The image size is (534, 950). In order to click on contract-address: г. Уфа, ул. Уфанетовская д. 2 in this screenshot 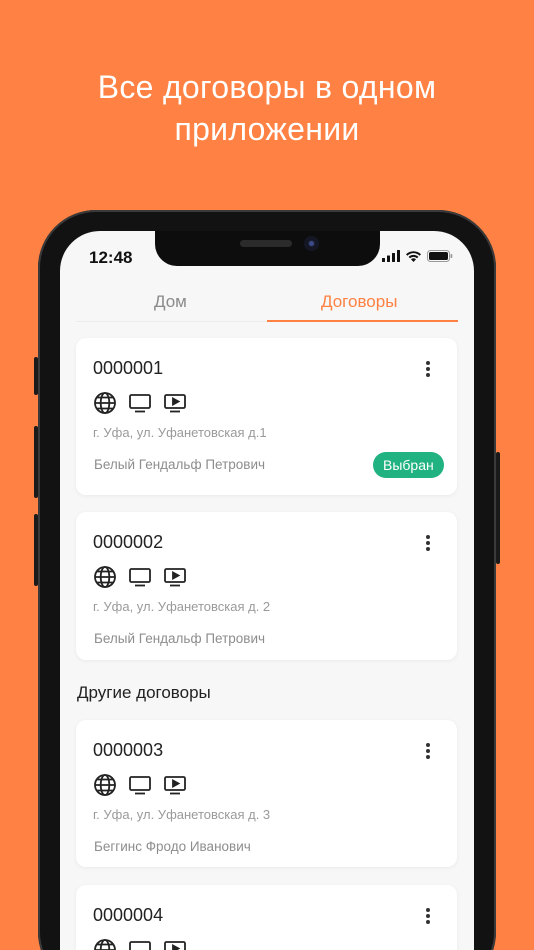, I will do `click(182, 606)`.